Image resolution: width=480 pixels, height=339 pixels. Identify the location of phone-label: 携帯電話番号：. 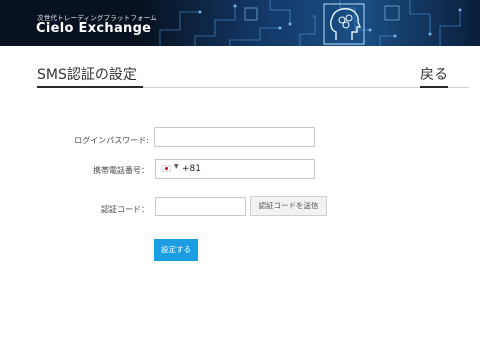
(121, 170).